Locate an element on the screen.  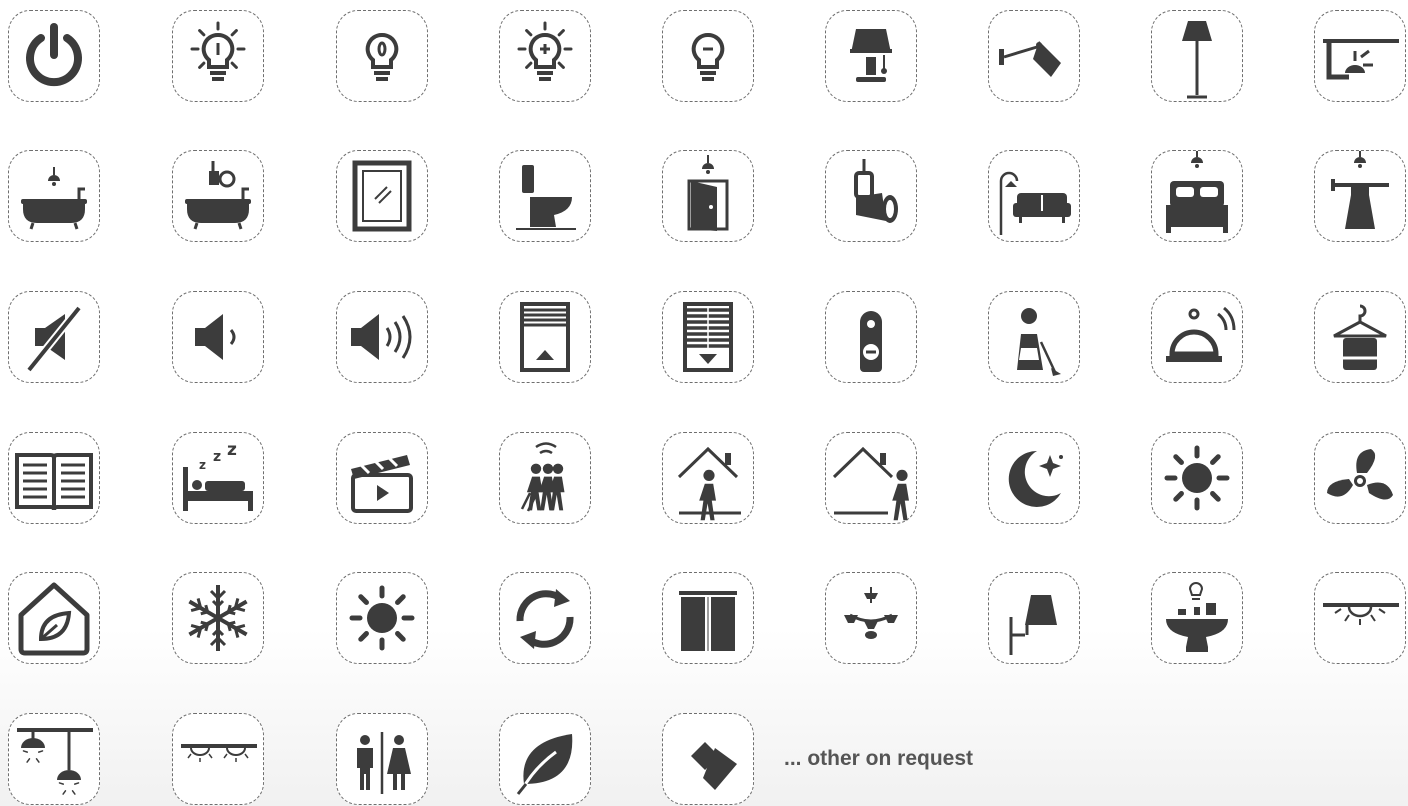
motion-sensor-tile is located at coordinates (545, 478).